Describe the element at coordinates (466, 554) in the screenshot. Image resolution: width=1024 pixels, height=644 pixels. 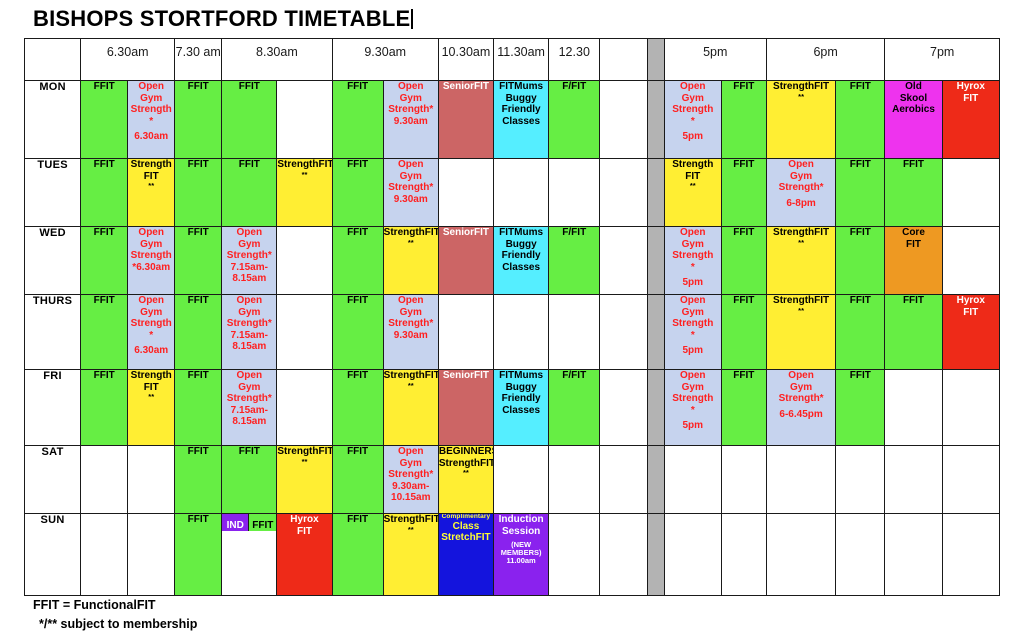
I see `timetable-cell: Complimentary Class StretchFIT` at that location.